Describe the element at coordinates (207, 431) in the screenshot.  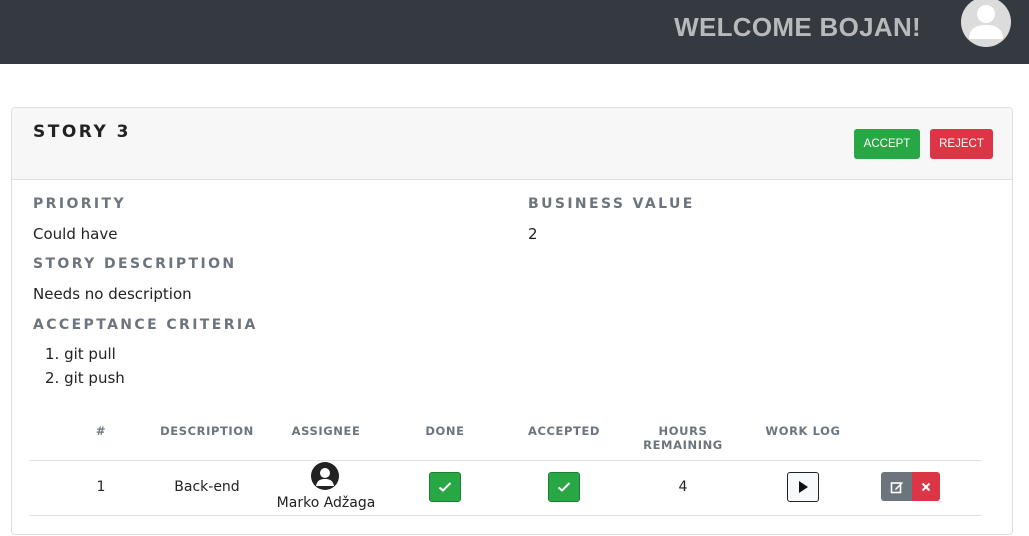
I see `column-header-description: DESCRIPTION` at that location.